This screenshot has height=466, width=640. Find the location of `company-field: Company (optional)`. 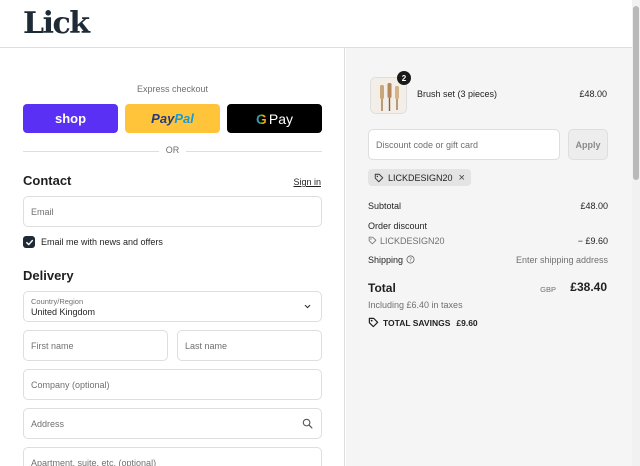

company-field: Company (optional) is located at coordinates (172, 384).